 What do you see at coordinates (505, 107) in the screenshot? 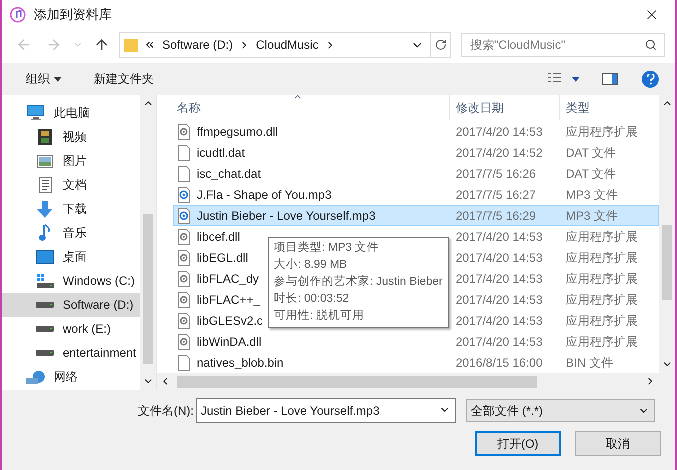
I see `column-header: 修改日期` at bounding box center [505, 107].